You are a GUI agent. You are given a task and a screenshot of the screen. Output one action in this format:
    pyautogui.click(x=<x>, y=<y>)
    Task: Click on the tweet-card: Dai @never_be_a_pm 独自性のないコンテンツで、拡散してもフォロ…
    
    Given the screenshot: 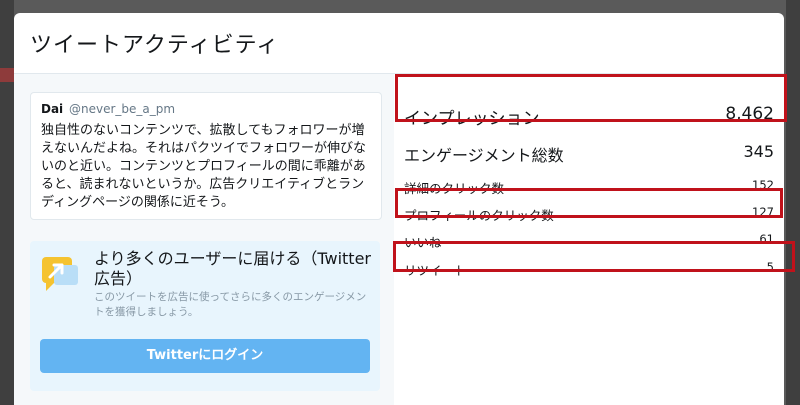 What is the action you would take?
    pyautogui.click(x=206, y=156)
    